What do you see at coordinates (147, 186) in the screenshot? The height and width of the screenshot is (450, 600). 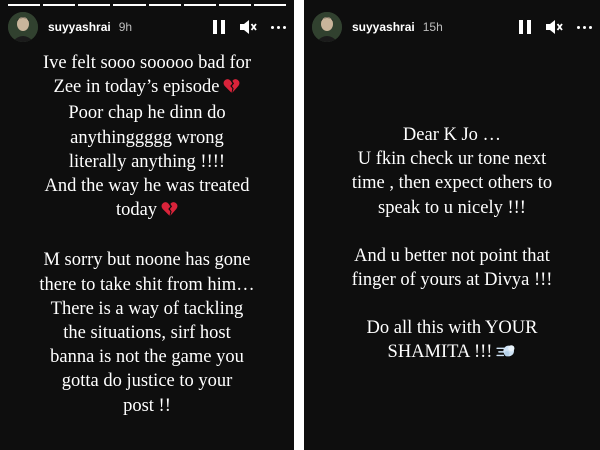 I see `text-line: And the way he was treated` at bounding box center [147, 186].